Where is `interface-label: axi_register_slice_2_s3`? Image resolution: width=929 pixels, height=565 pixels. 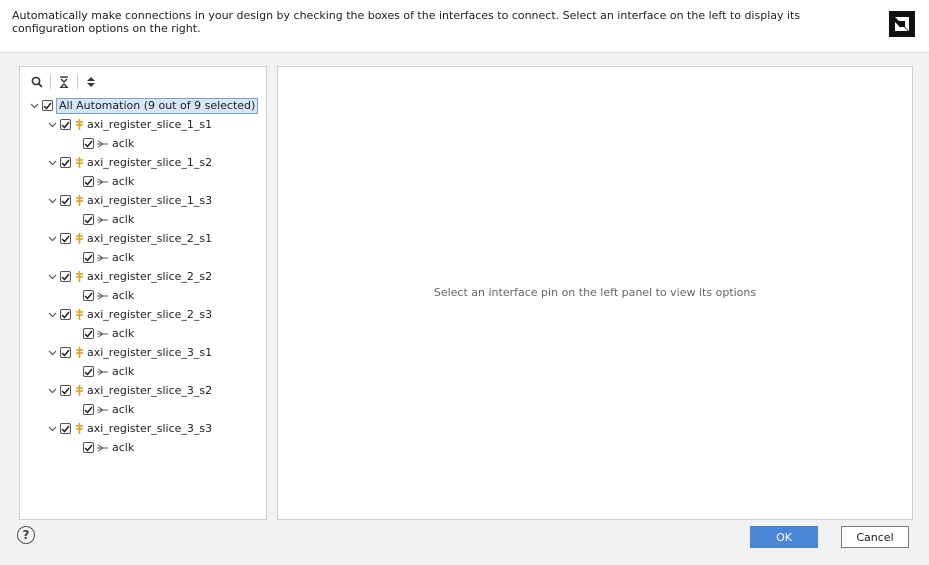 interface-label: axi_register_slice_2_s3 is located at coordinates (150, 314).